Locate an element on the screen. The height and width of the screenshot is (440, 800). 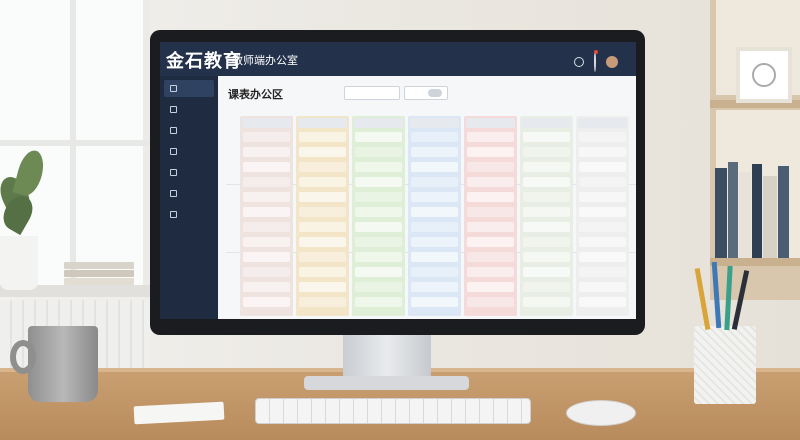
filter-select is located at coordinates (372, 93).